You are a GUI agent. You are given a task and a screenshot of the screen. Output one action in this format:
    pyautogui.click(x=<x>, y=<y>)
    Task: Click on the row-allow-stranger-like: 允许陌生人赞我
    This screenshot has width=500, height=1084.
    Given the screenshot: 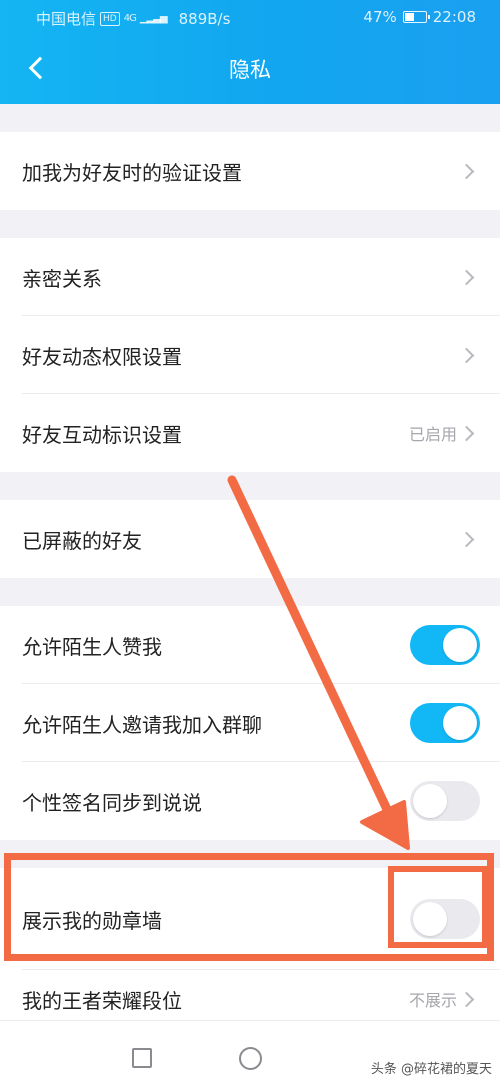 What is the action you would take?
    pyautogui.click(x=250, y=645)
    